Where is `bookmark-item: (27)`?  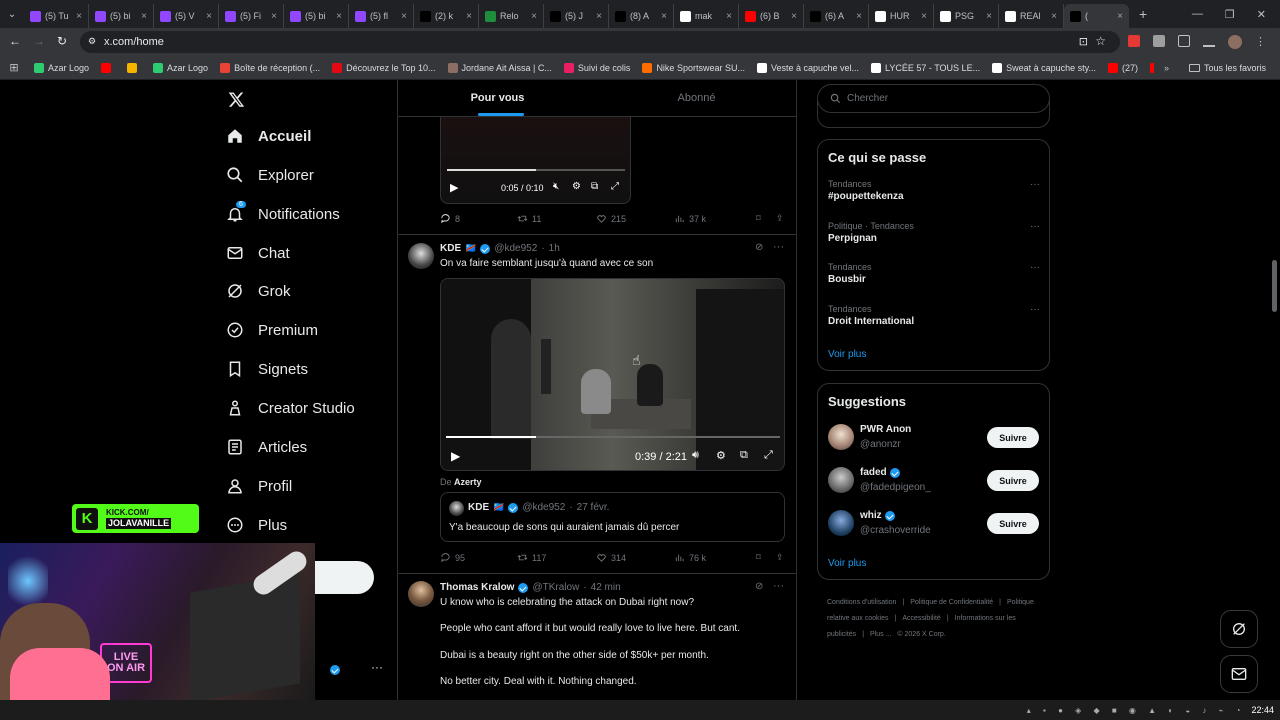 bookmark-item: (27) is located at coordinates (1123, 67).